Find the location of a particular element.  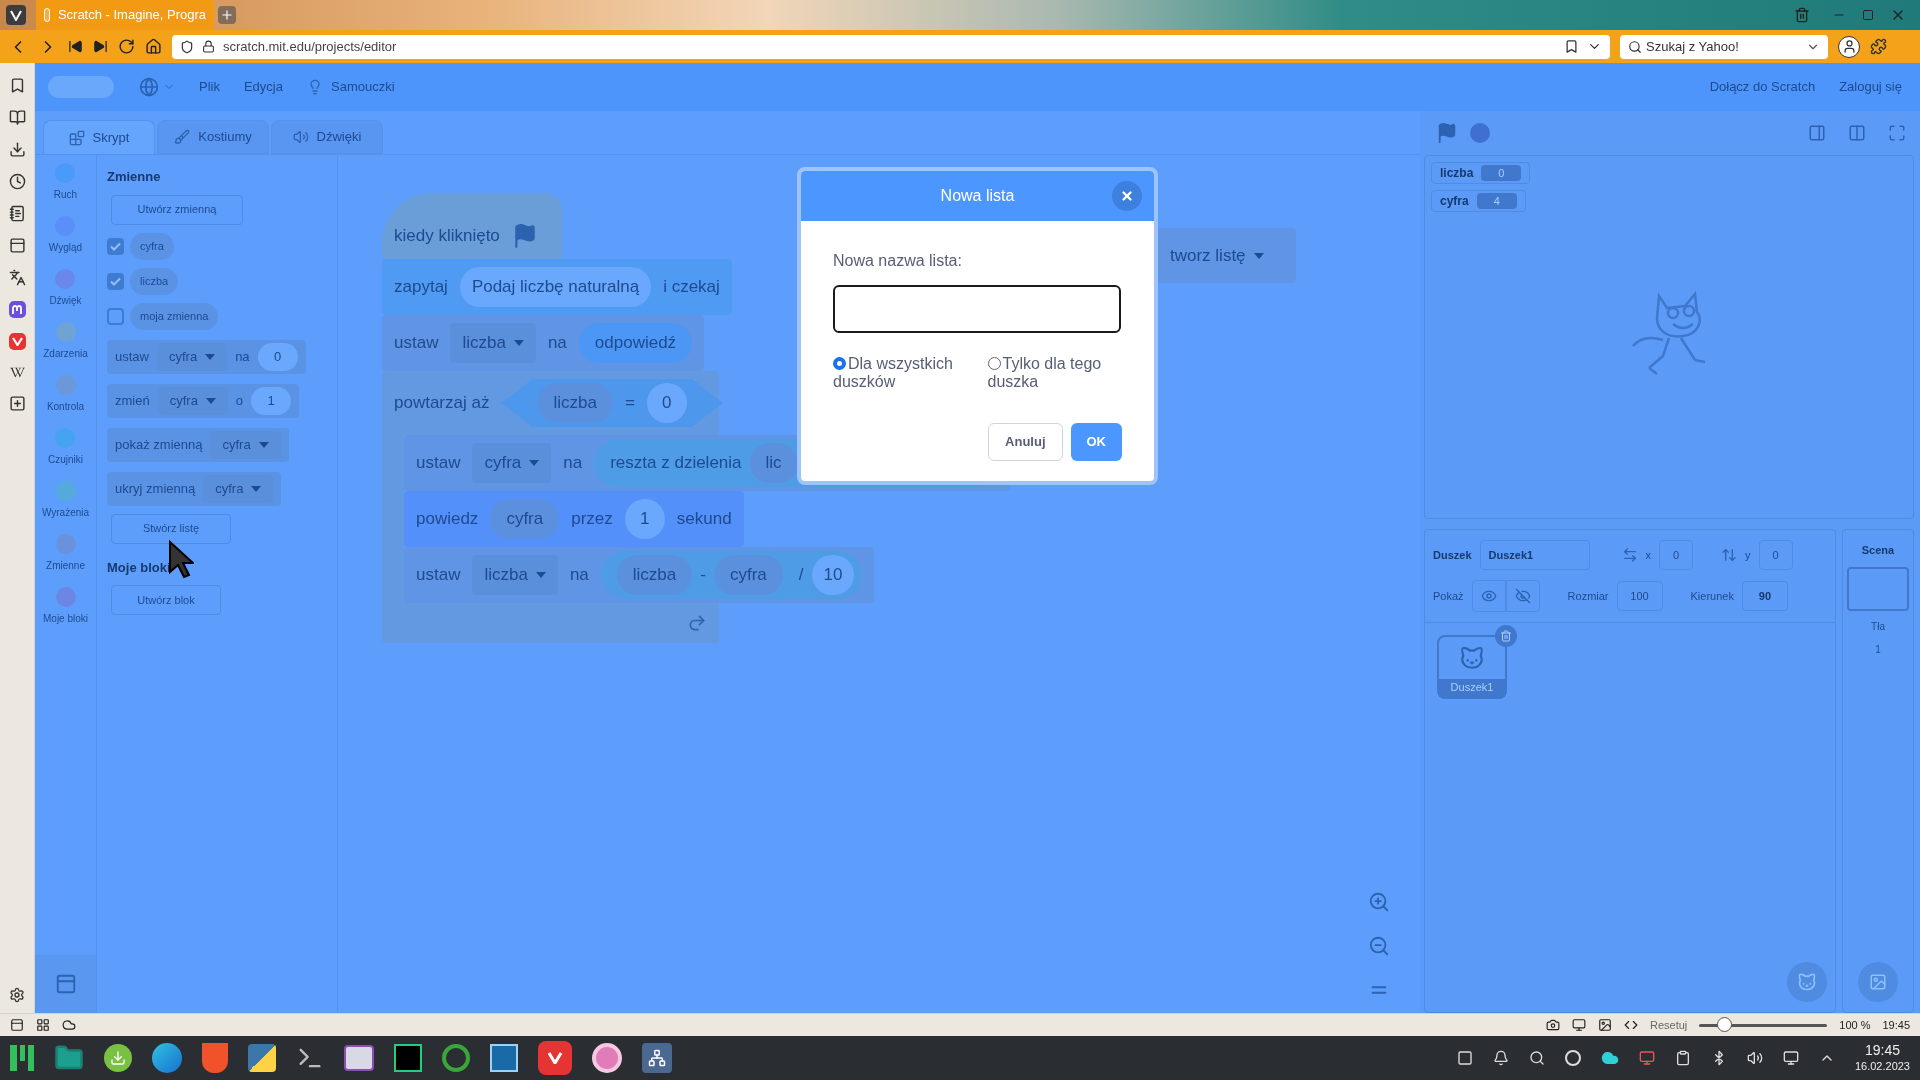

ring-app-icon is located at coordinates (456, 1058).